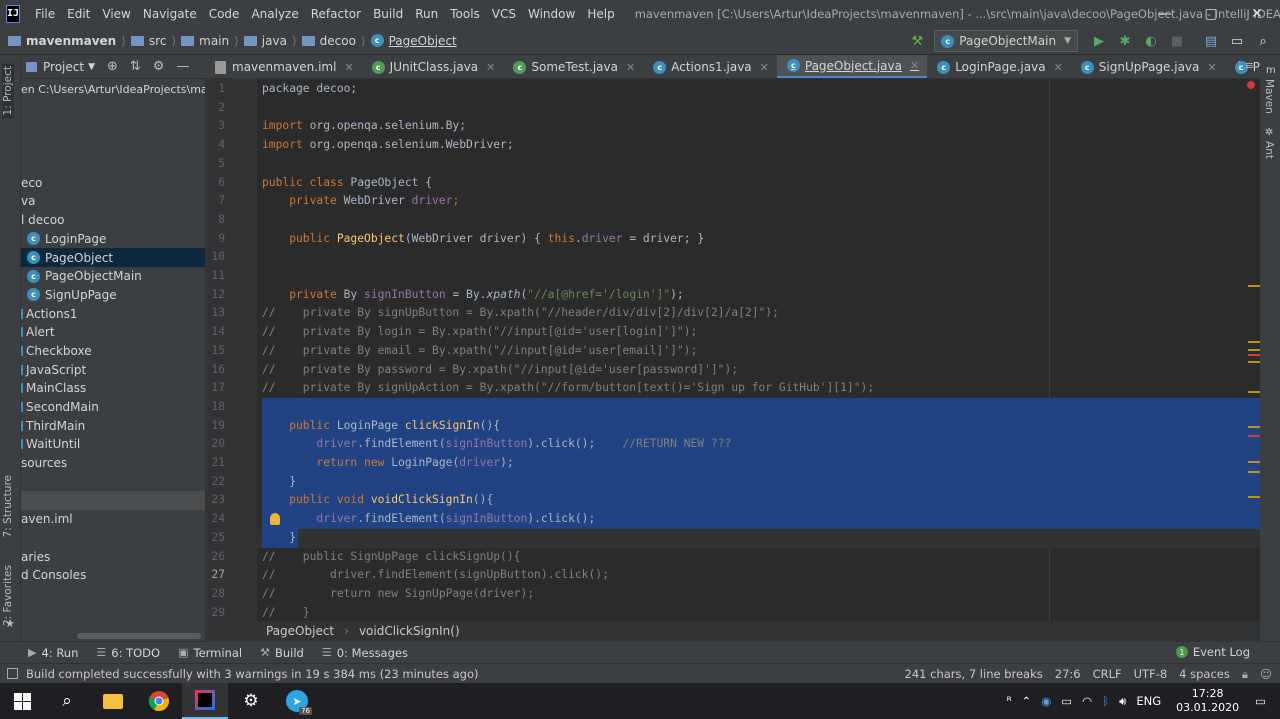 This screenshot has height=719, width=1280. What do you see at coordinates (1006, 41) in the screenshot?
I see `run-configuration-select: c PageObjectMain ▼` at bounding box center [1006, 41].